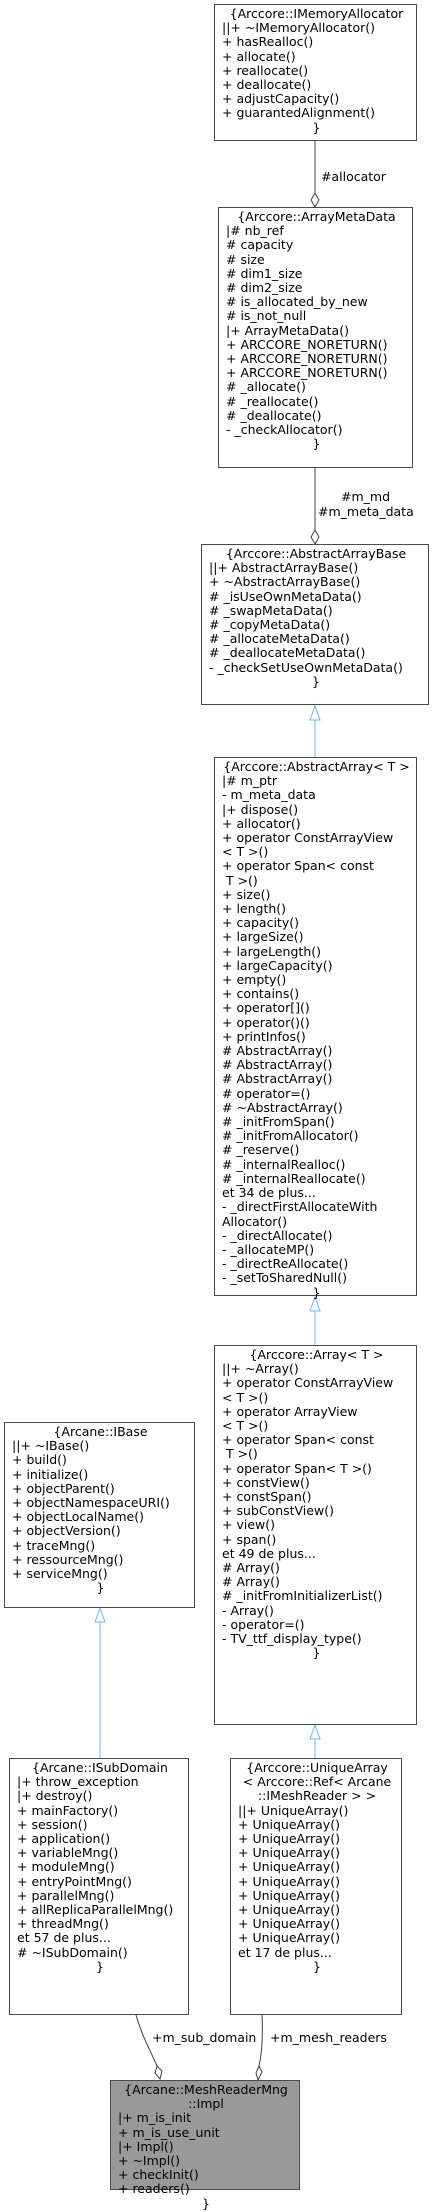  What do you see at coordinates (290, 1136) in the screenshot?
I see `class-member: # _initFromAllocator()` at bounding box center [290, 1136].